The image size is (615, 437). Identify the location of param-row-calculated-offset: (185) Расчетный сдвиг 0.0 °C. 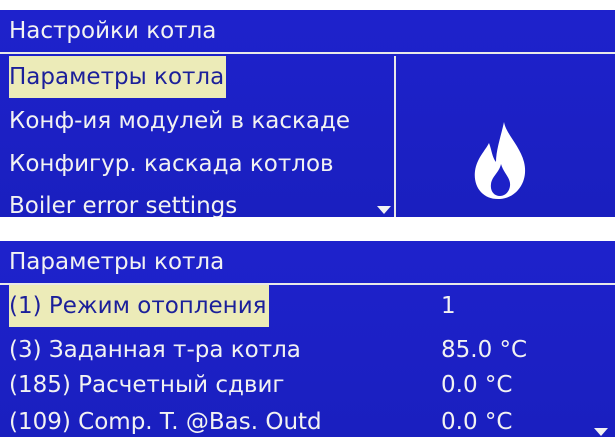
(307, 385).